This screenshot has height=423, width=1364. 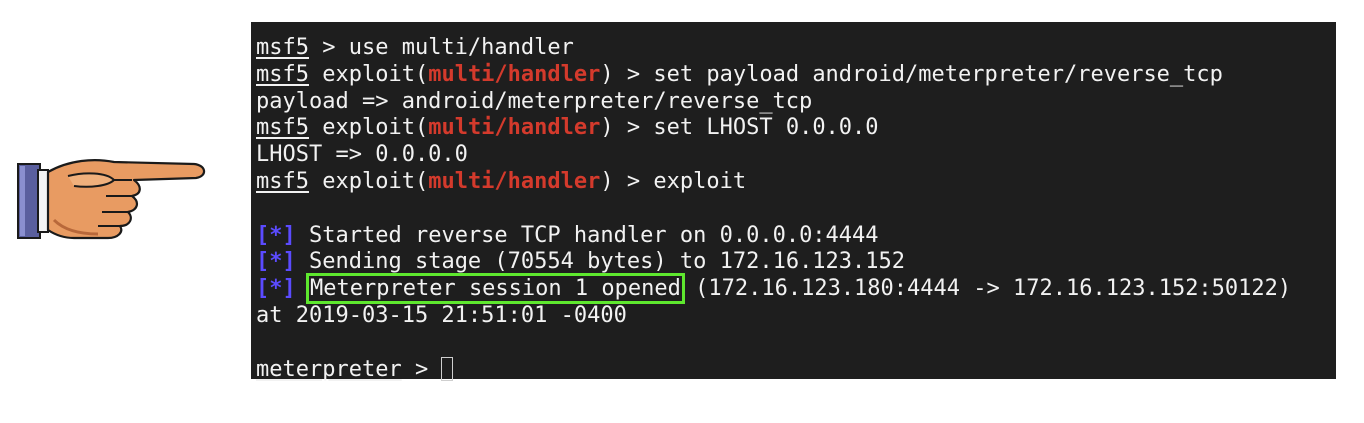 What do you see at coordinates (441, 47) in the screenshot?
I see `command-text: > use multi/handler` at bounding box center [441, 47].